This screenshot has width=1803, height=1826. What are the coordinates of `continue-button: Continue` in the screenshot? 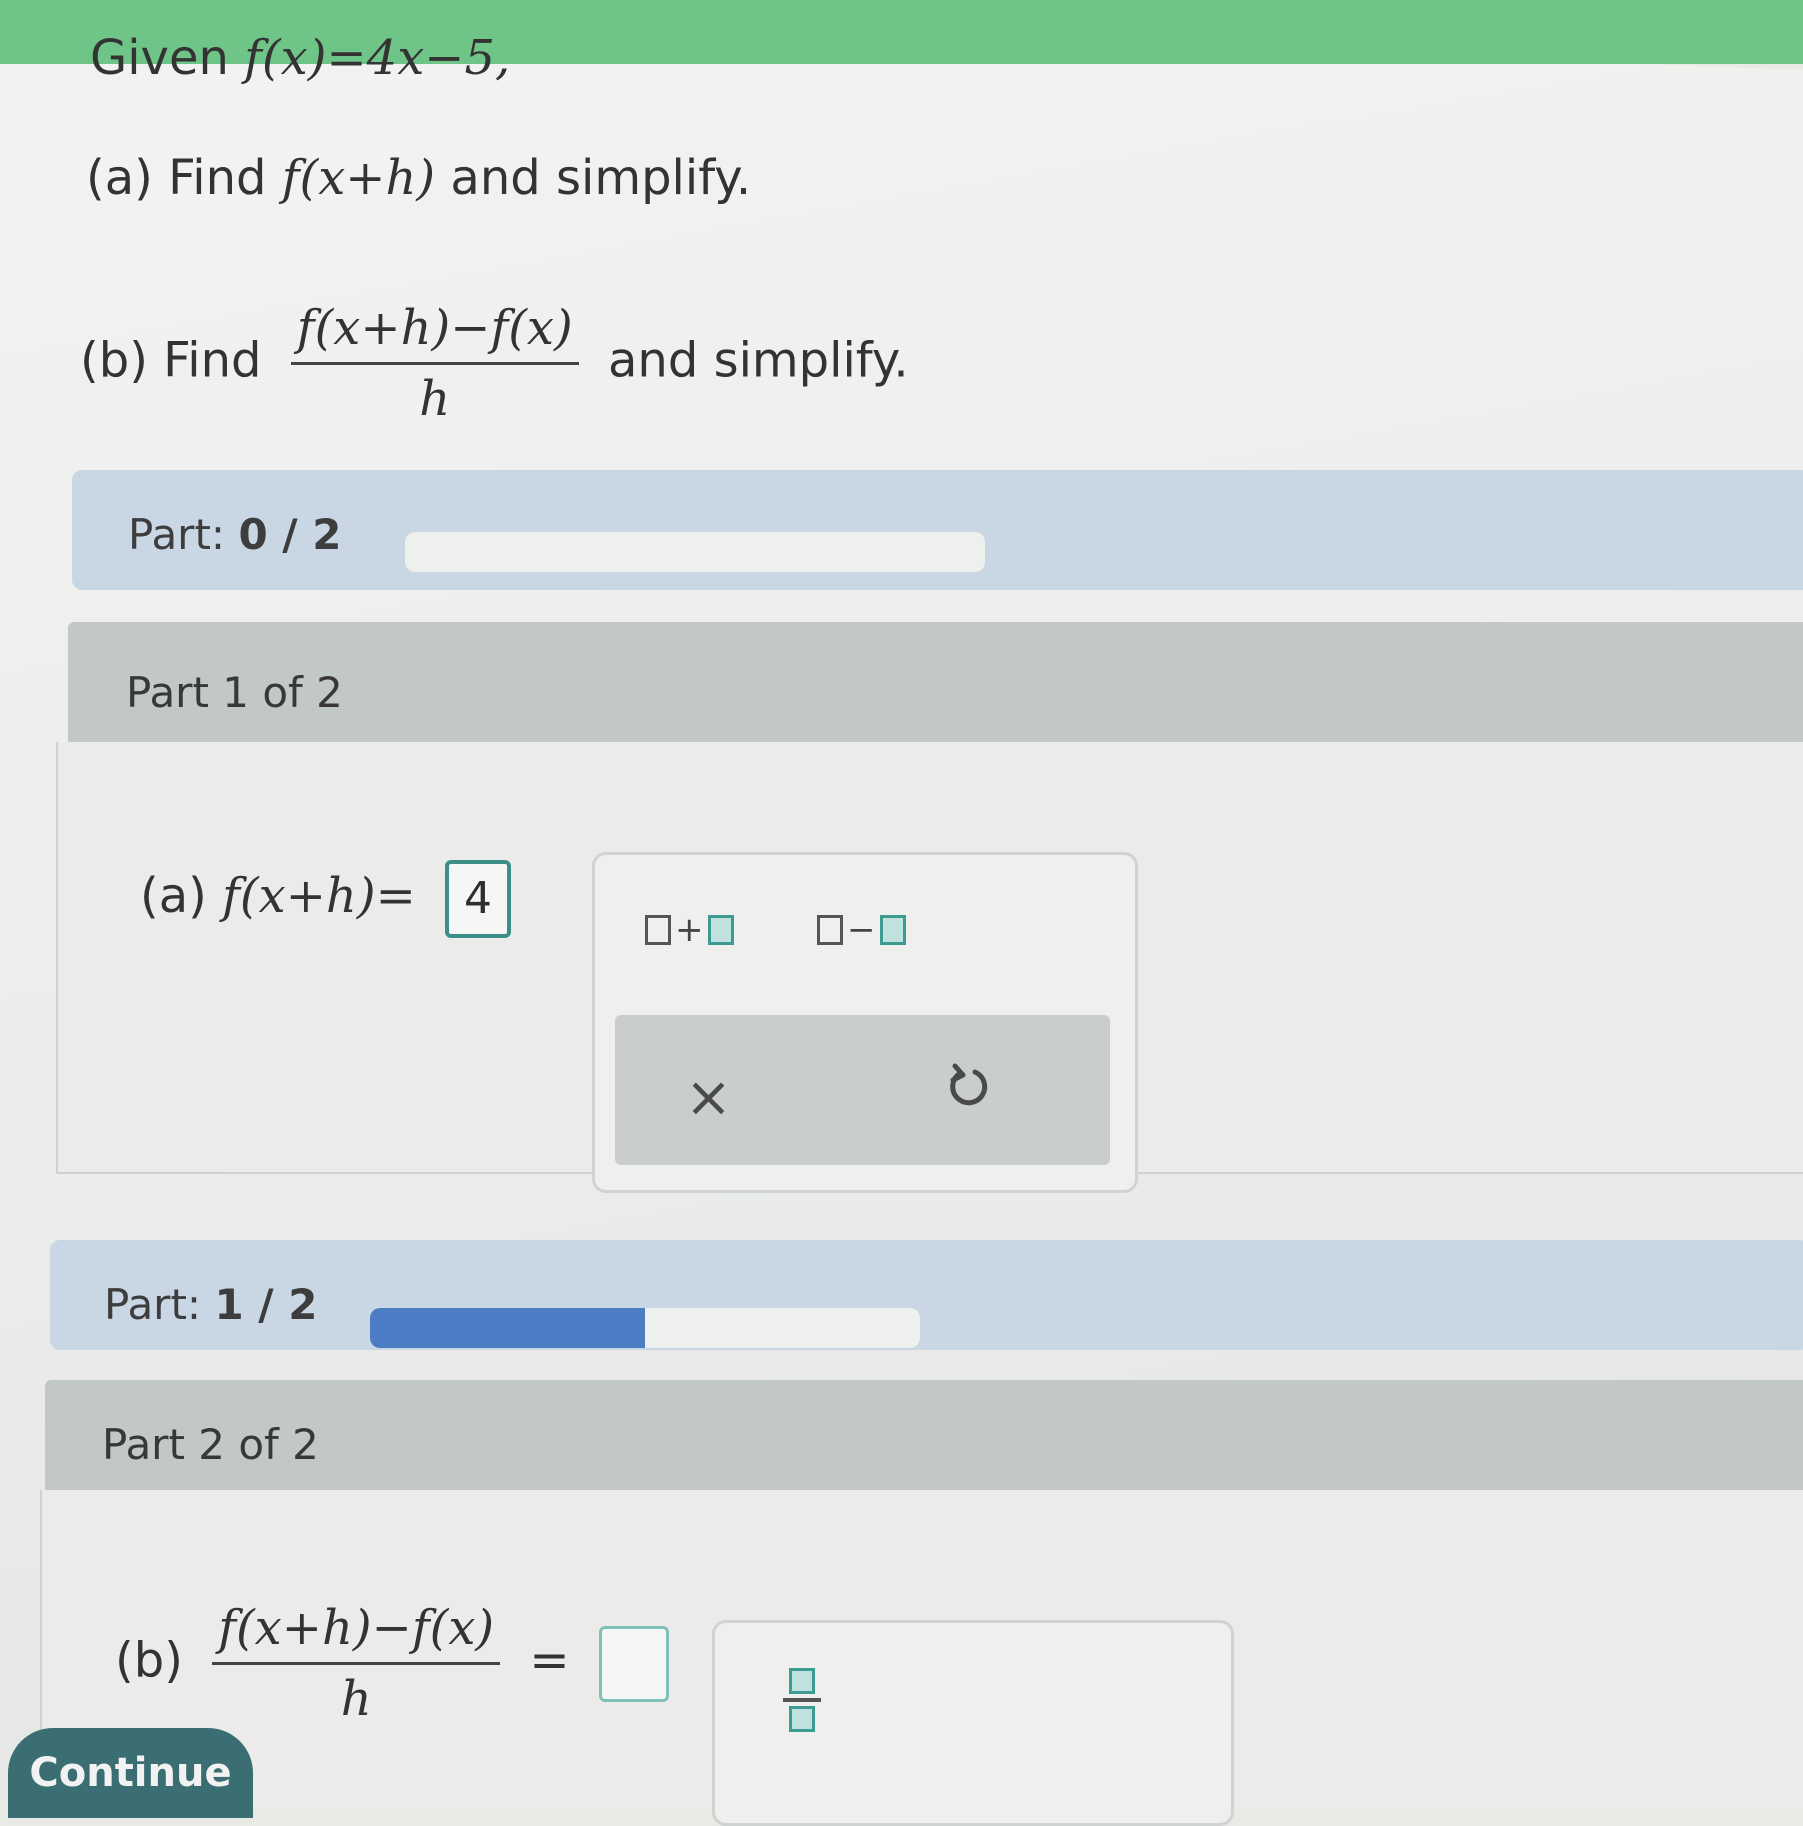 It's located at (130, 1773).